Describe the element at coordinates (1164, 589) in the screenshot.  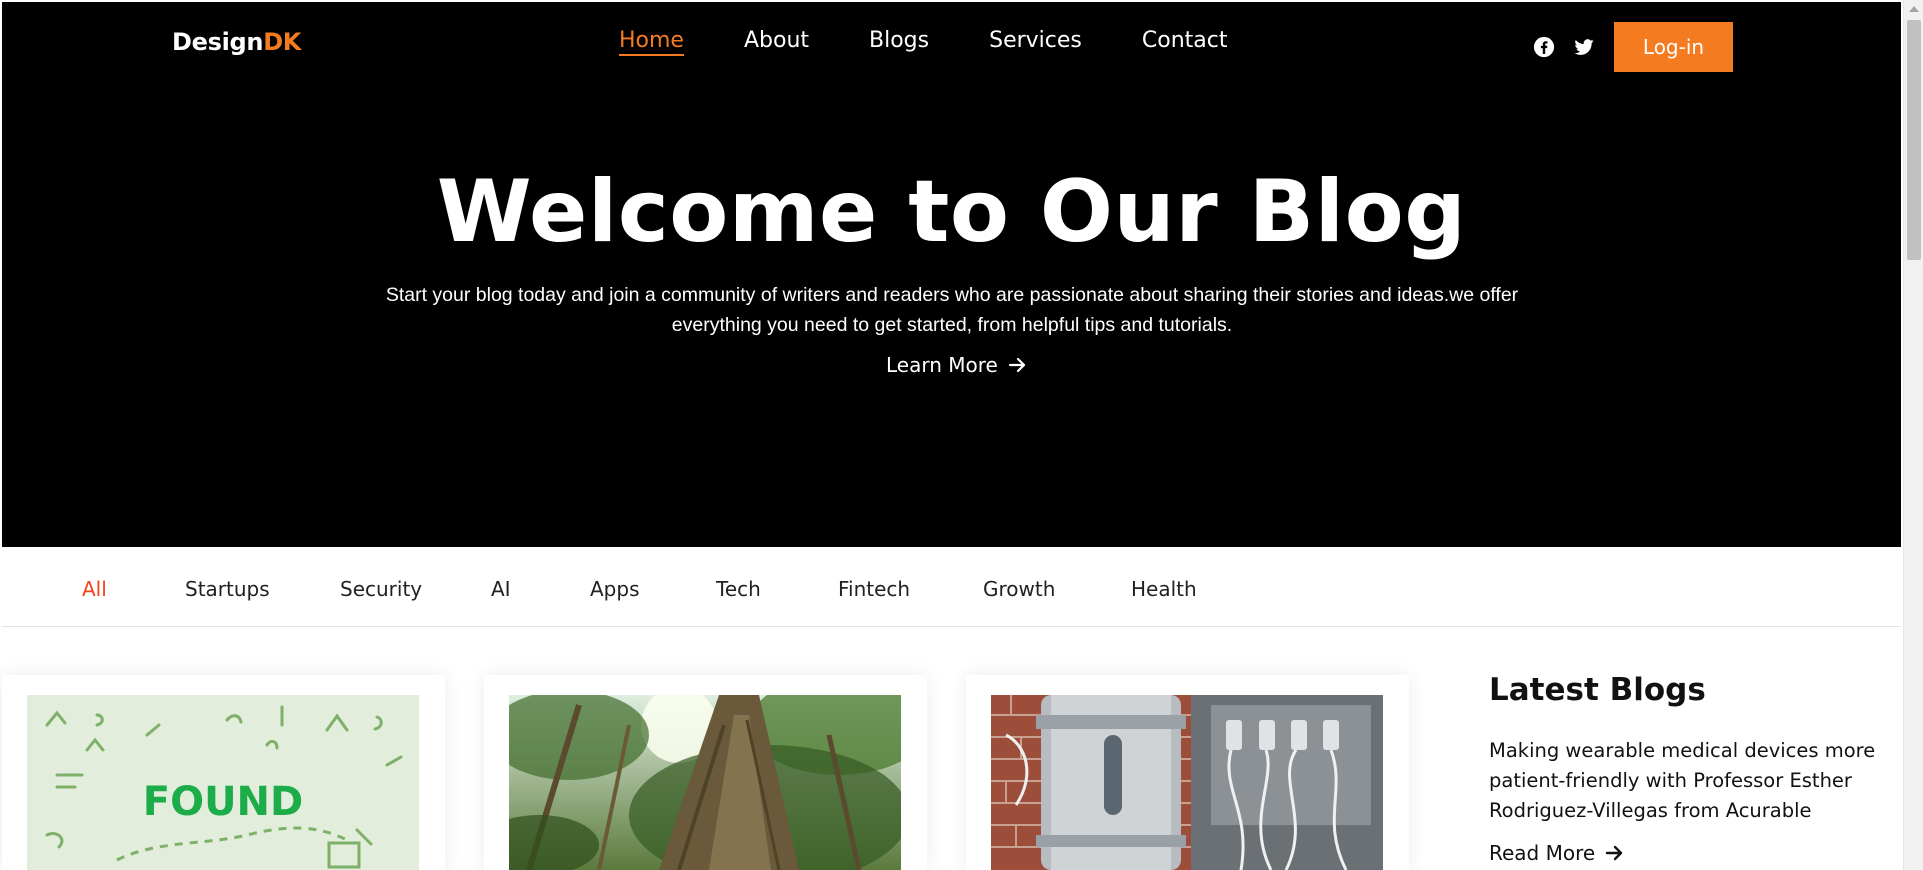
I see `category-health: Health` at that location.